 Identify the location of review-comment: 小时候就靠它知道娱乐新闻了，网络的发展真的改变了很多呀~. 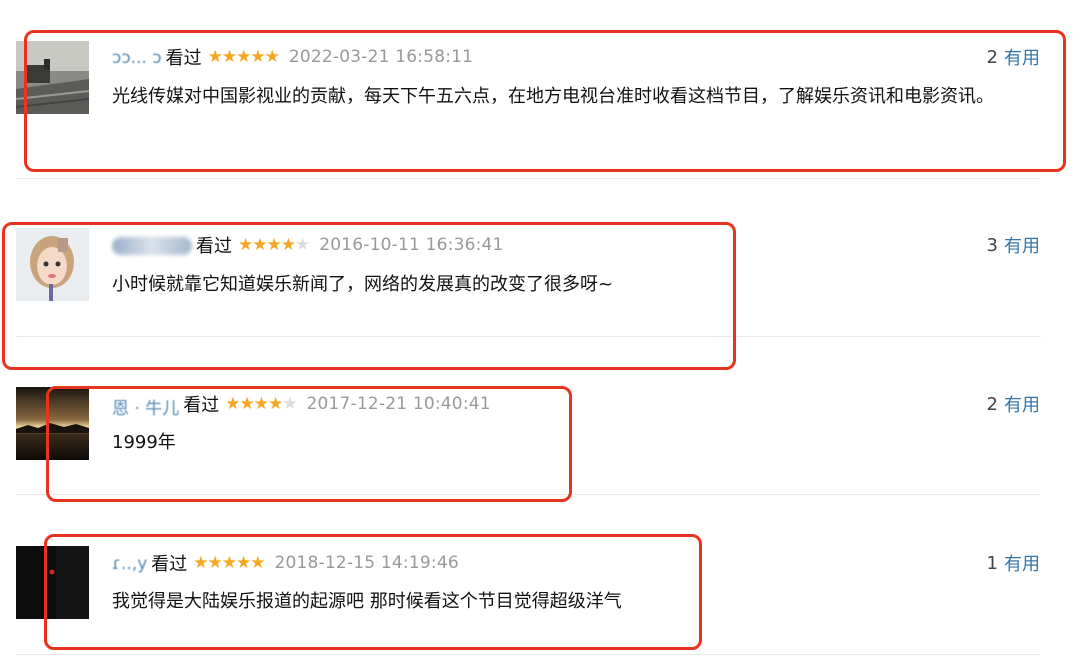
(363, 284).